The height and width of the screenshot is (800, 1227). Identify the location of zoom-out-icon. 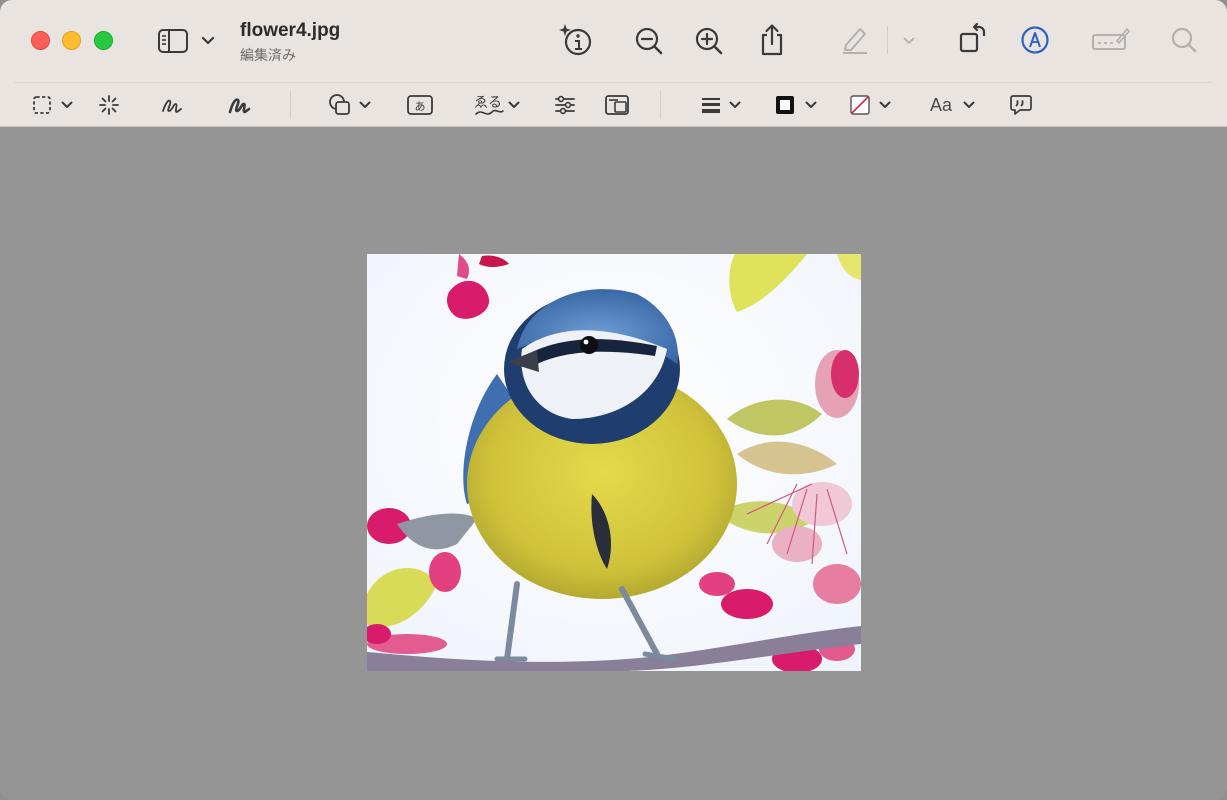
(649, 41).